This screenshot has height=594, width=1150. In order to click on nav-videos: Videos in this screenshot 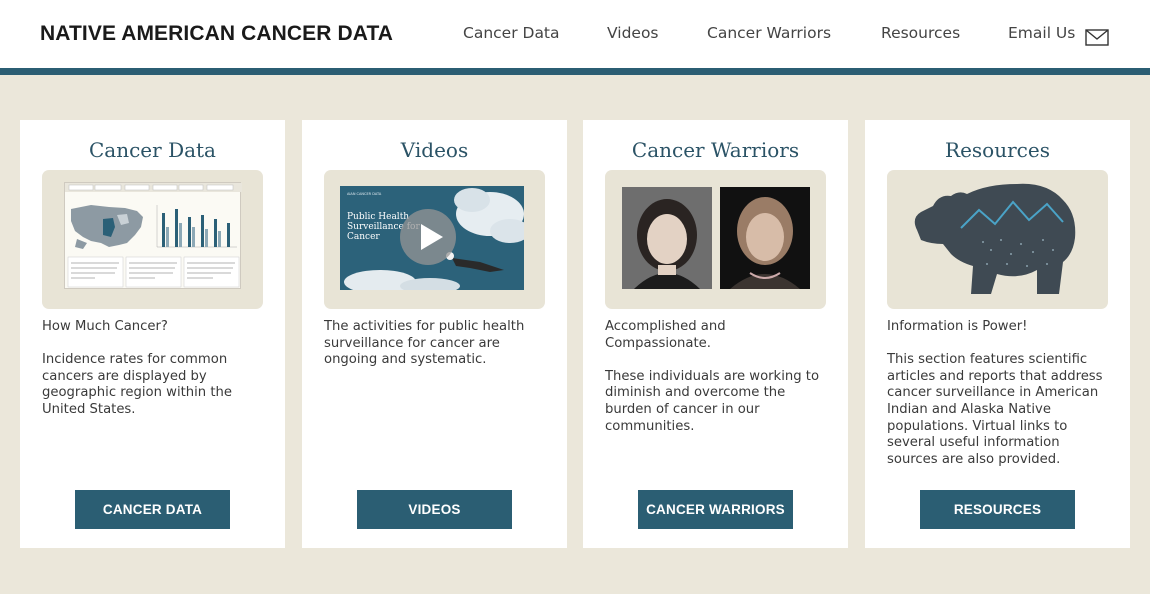, I will do `click(633, 33)`.